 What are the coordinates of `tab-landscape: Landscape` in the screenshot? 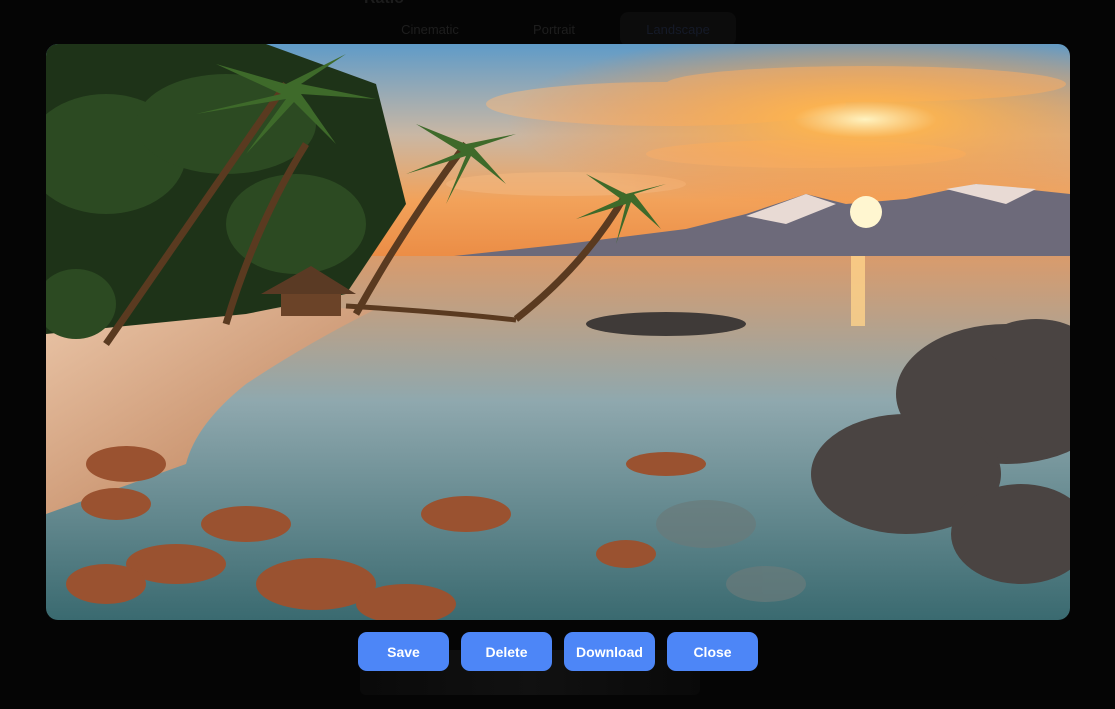 It's located at (678, 29).